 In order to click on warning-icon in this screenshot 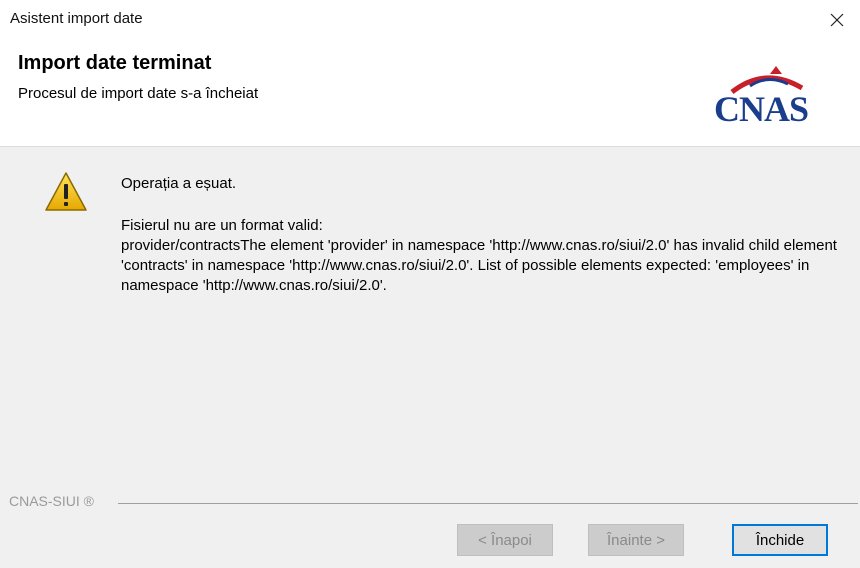, I will do `click(66, 191)`.